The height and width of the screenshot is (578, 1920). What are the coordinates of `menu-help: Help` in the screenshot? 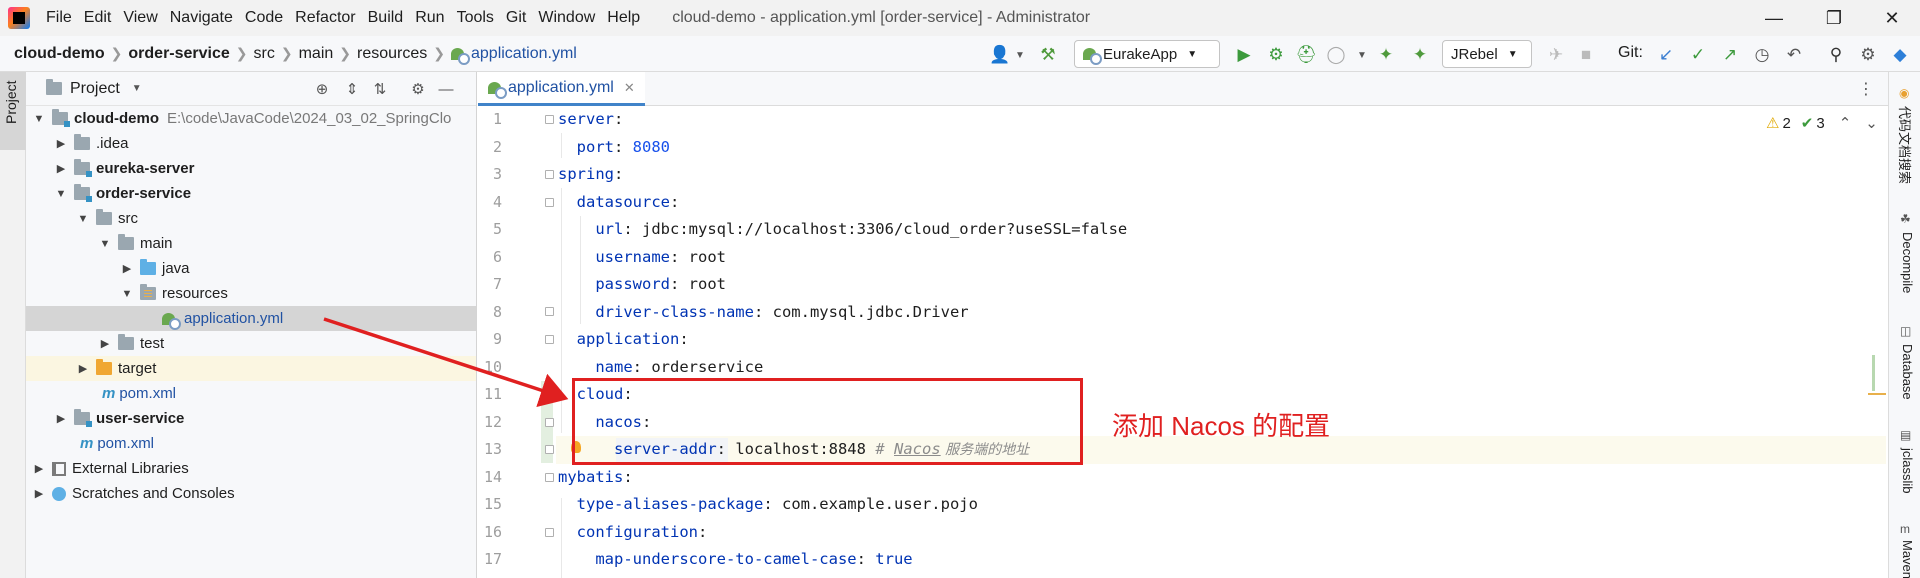 It's located at (623, 18).